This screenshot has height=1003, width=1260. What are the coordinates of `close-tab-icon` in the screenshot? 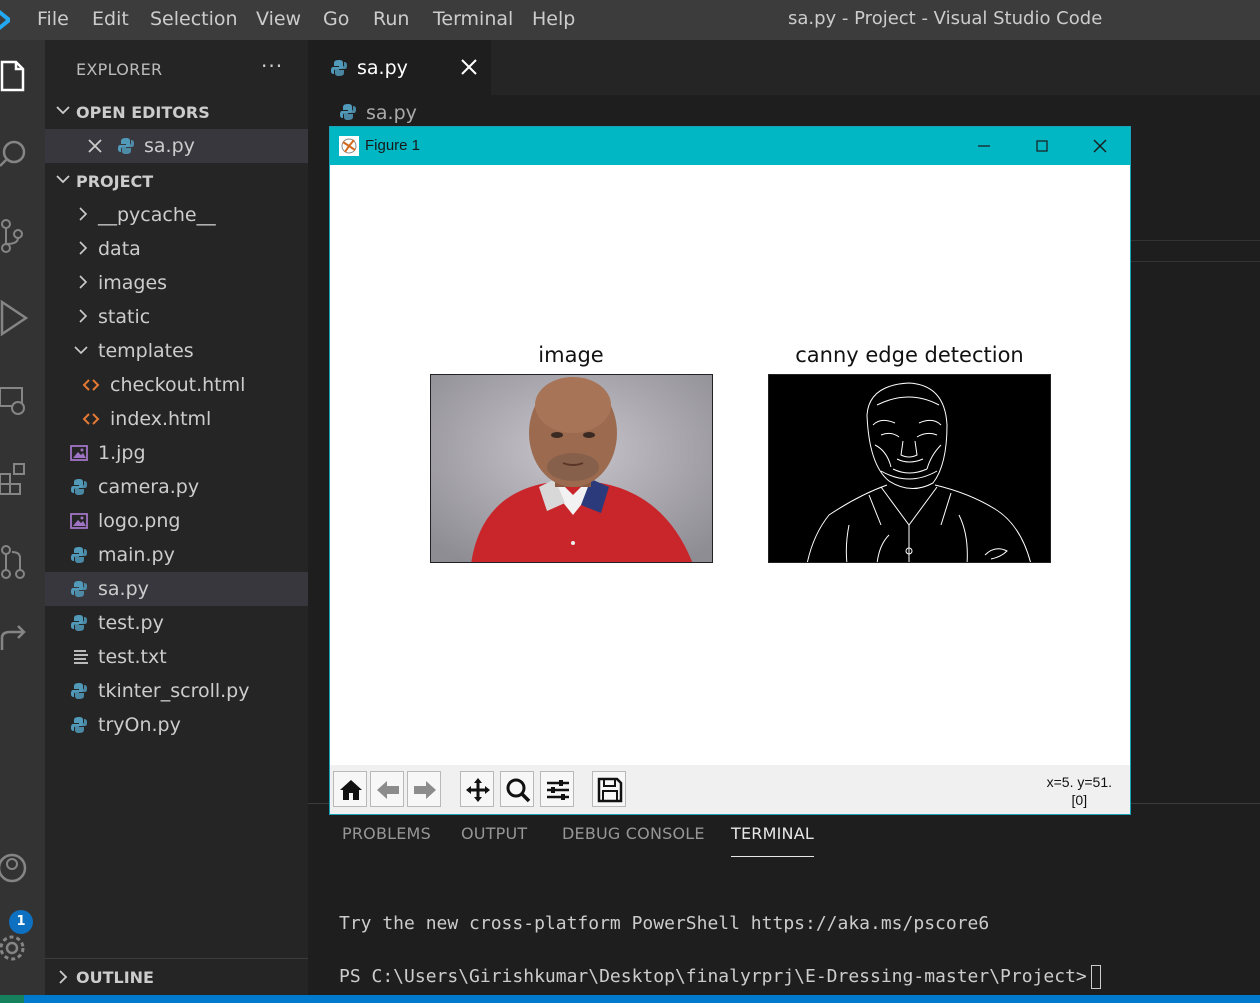 It's located at (469, 67).